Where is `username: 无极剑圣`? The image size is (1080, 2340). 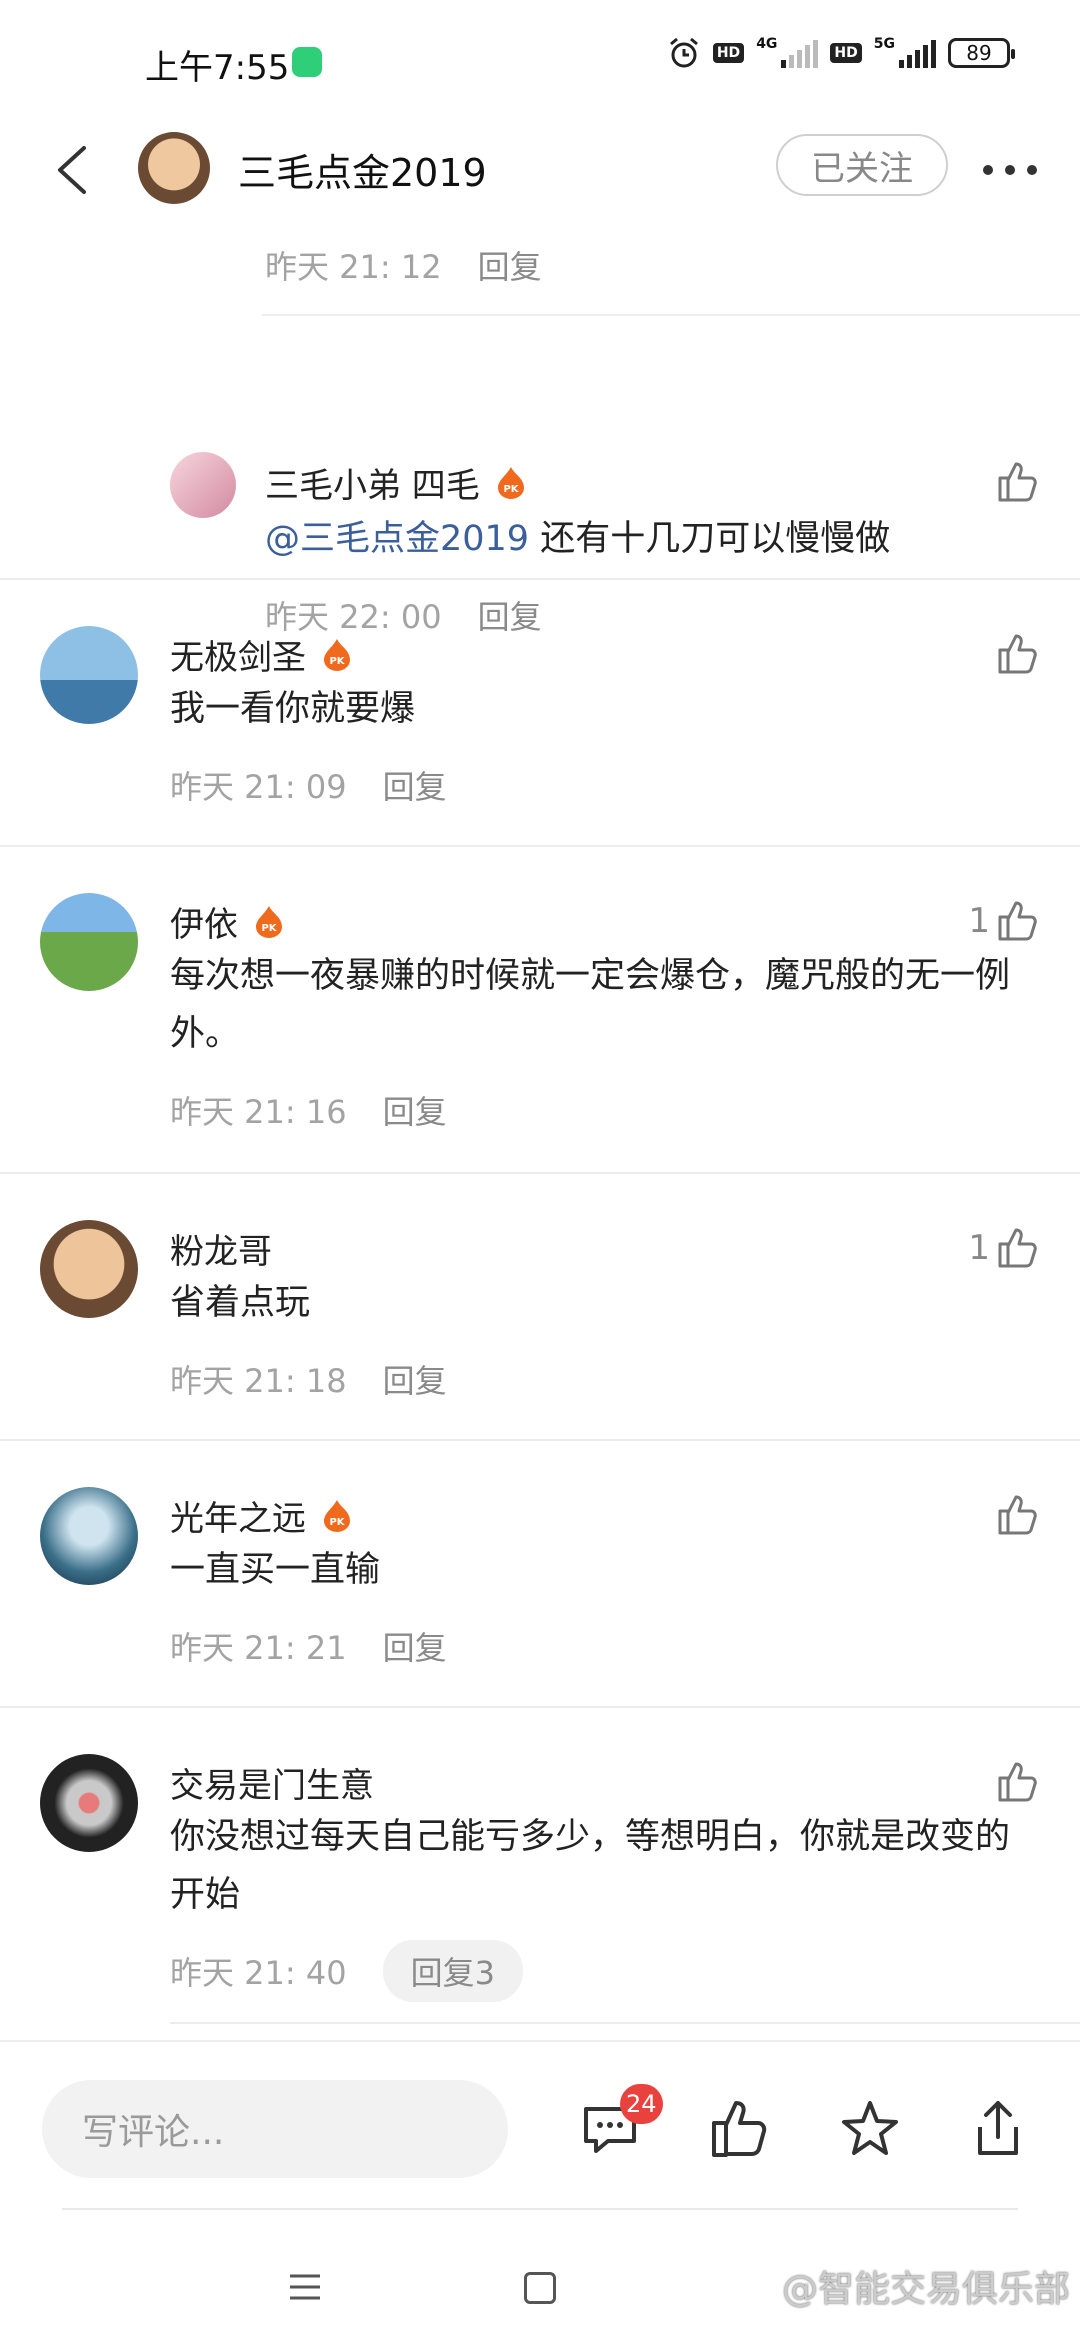 username: 无极剑圣 is located at coordinates (238, 654).